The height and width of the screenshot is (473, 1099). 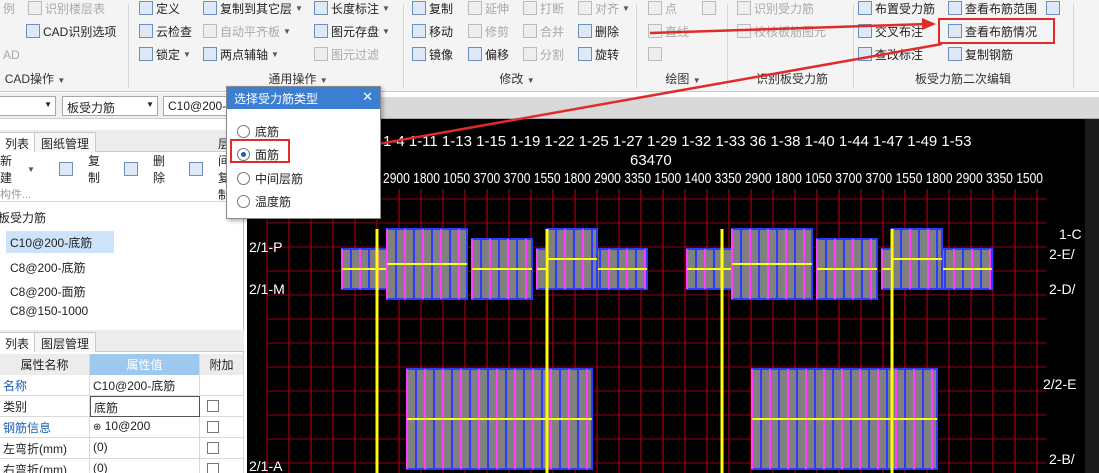 What do you see at coordinates (992, 9) in the screenshot?
I see `view-rebar-range-button: 查看布筋范围` at bounding box center [992, 9].